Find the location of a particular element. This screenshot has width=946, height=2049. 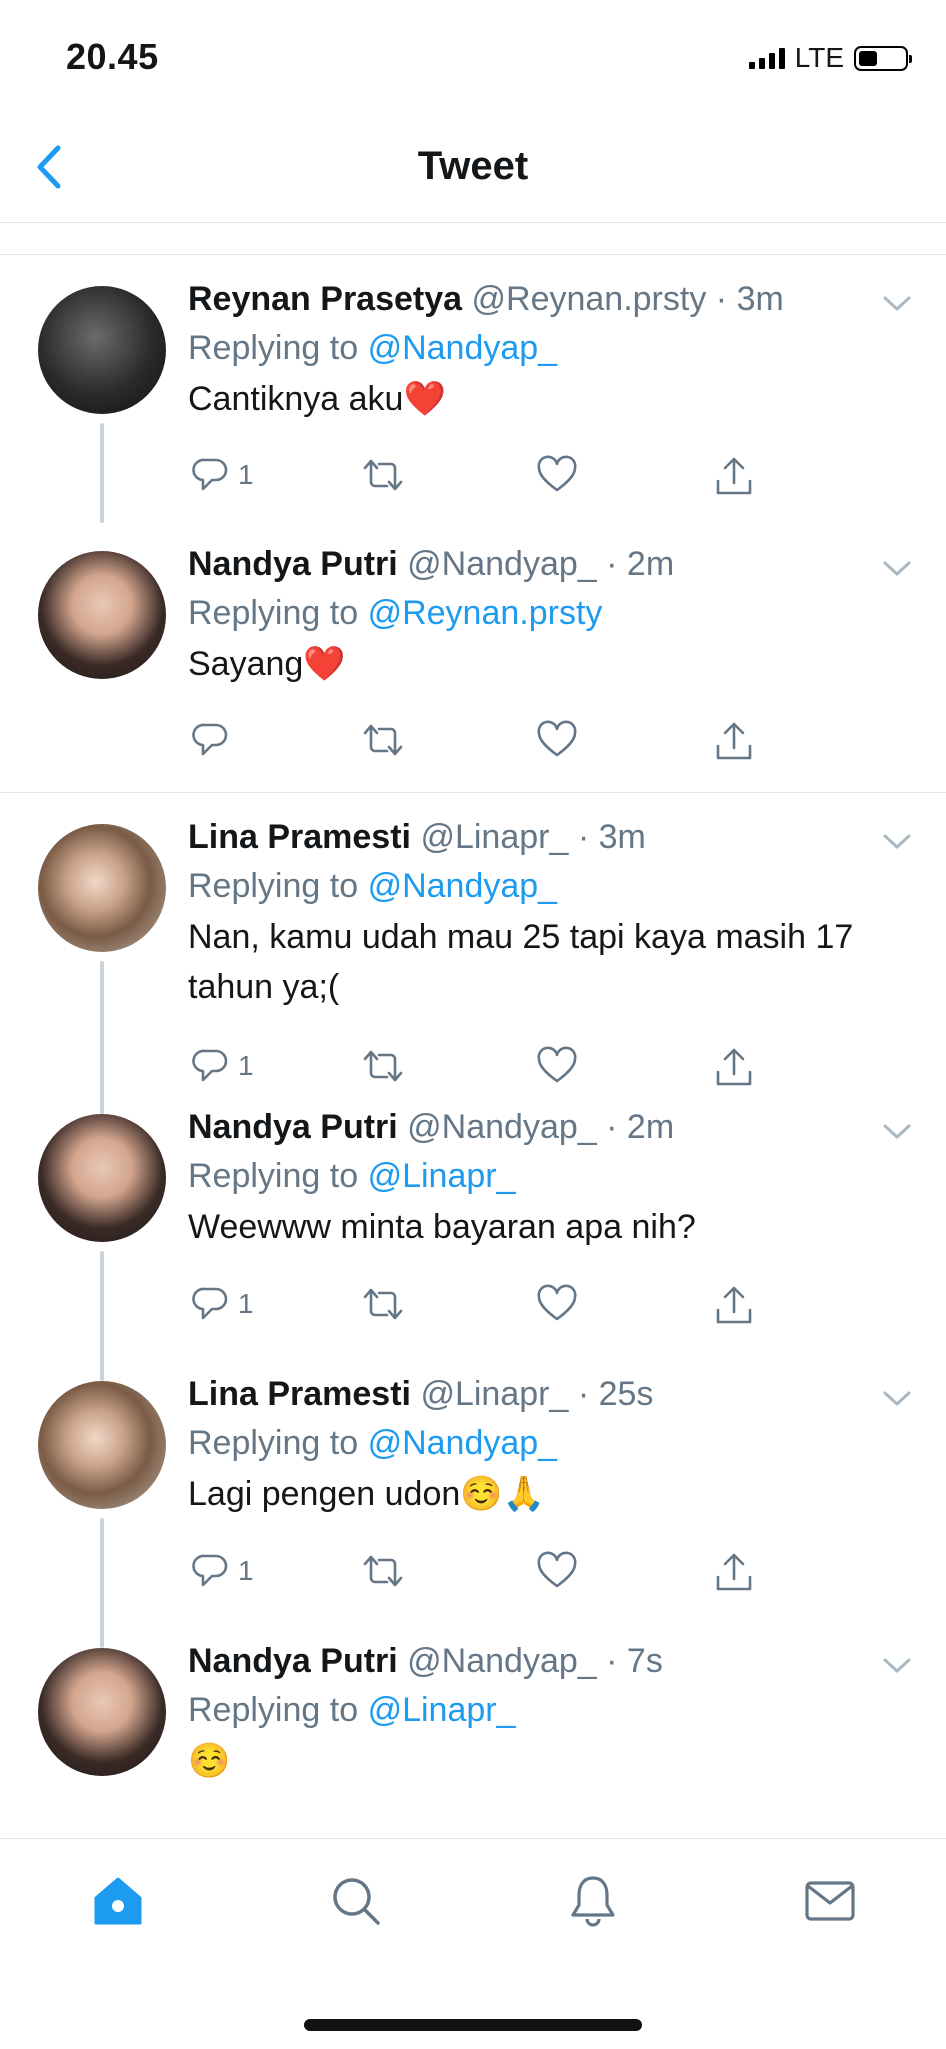

page-title: Tweet is located at coordinates (473, 166).